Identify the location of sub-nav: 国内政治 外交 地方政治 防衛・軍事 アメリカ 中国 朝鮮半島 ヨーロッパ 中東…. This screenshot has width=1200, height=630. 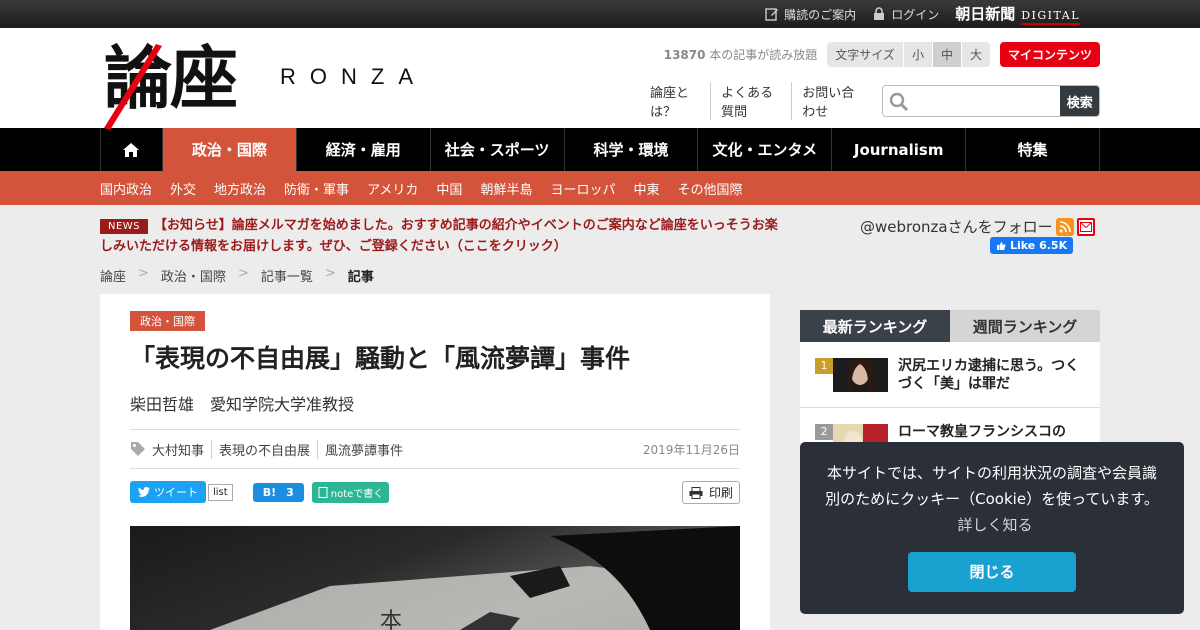
(600, 188).